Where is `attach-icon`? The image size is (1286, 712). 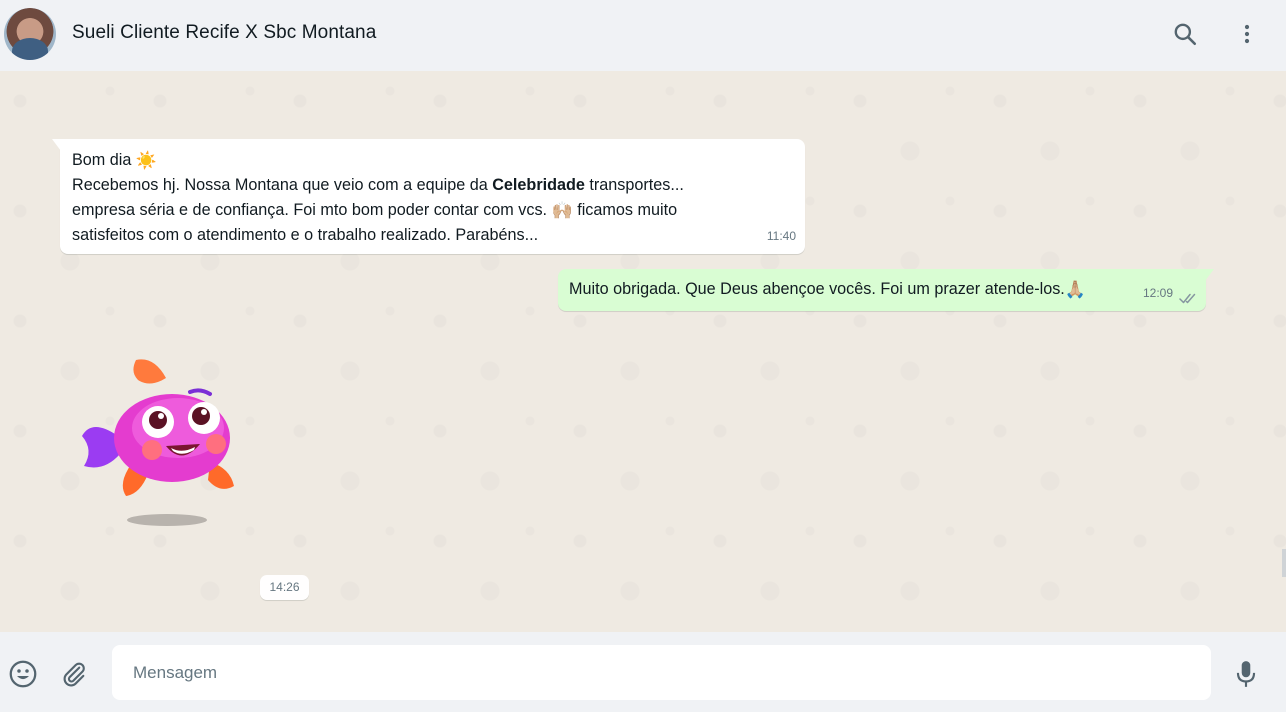 attach-icon is located at coordinates (74, 674).